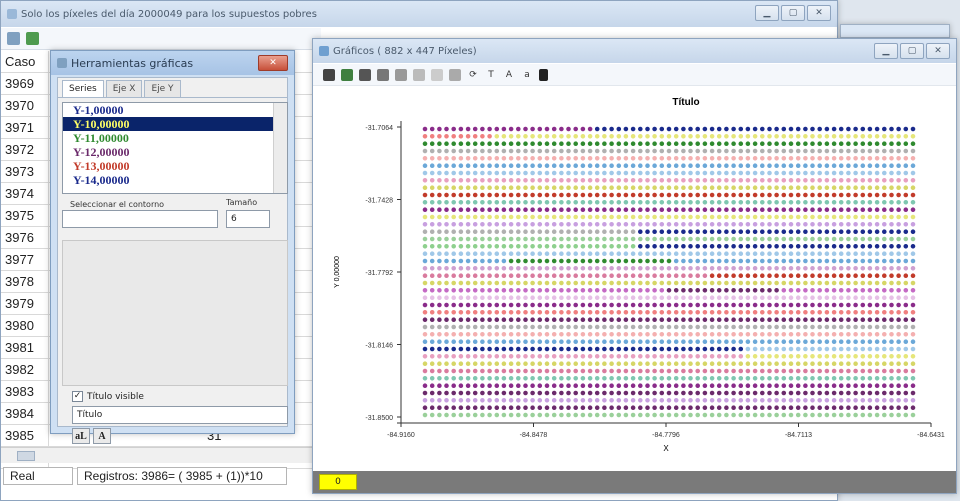 The image size is (960, 501). I want to click on cell-caso: 3971, so click(25, 127).